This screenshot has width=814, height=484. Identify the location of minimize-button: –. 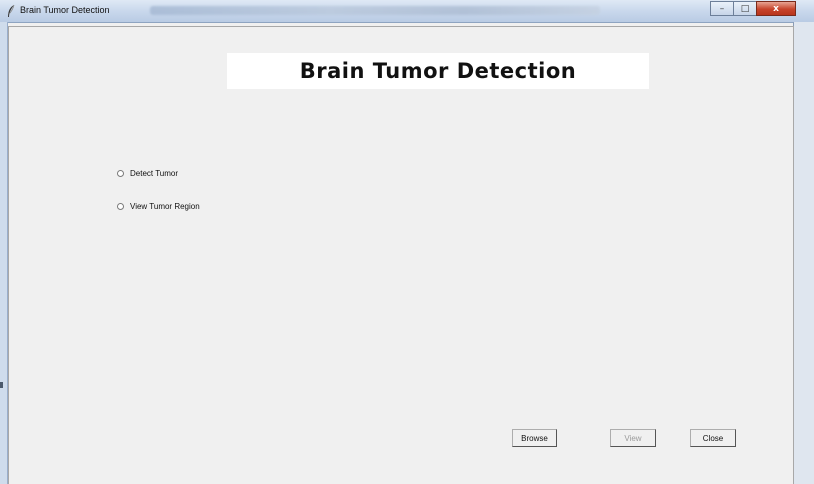
(722, 8).